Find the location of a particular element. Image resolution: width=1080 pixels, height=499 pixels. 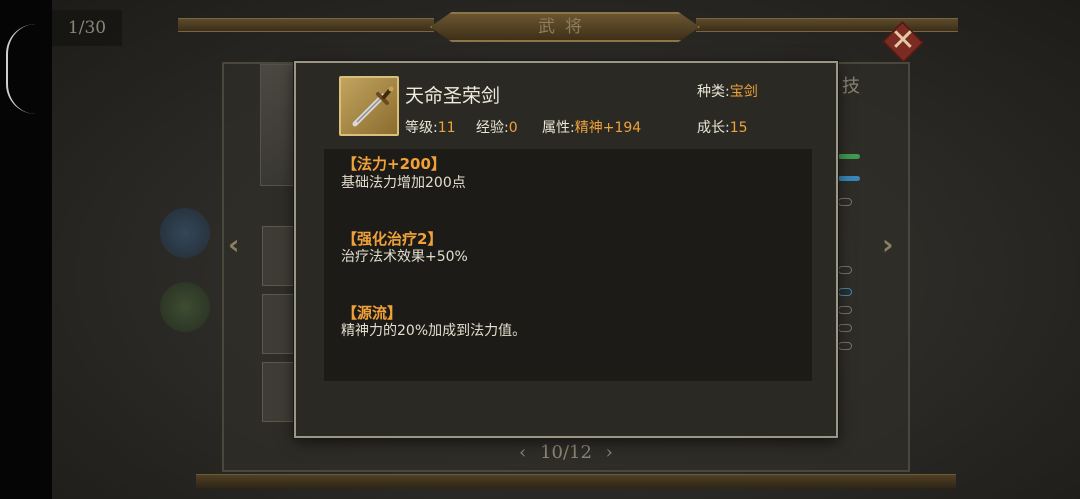

level-value: 11 is located at coordinates (446, 128).